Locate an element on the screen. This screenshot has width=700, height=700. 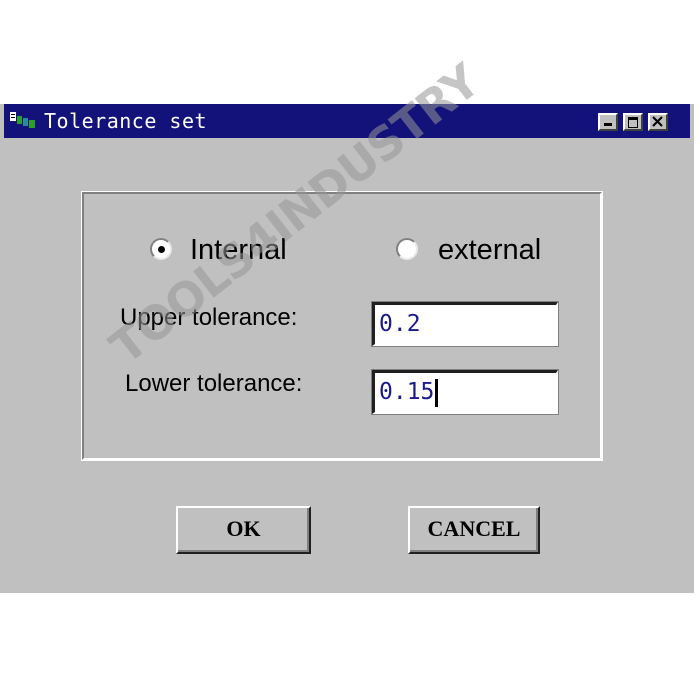
maximize-button is located at coordinates (633, 122).